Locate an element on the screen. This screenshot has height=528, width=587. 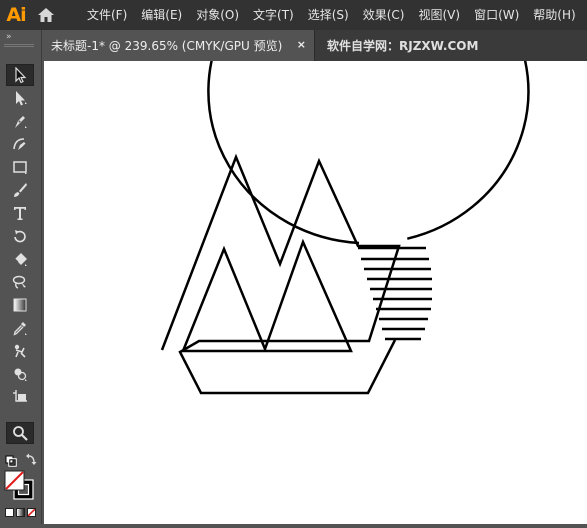
shape-builder-tool is located at coordinates (20, 374).